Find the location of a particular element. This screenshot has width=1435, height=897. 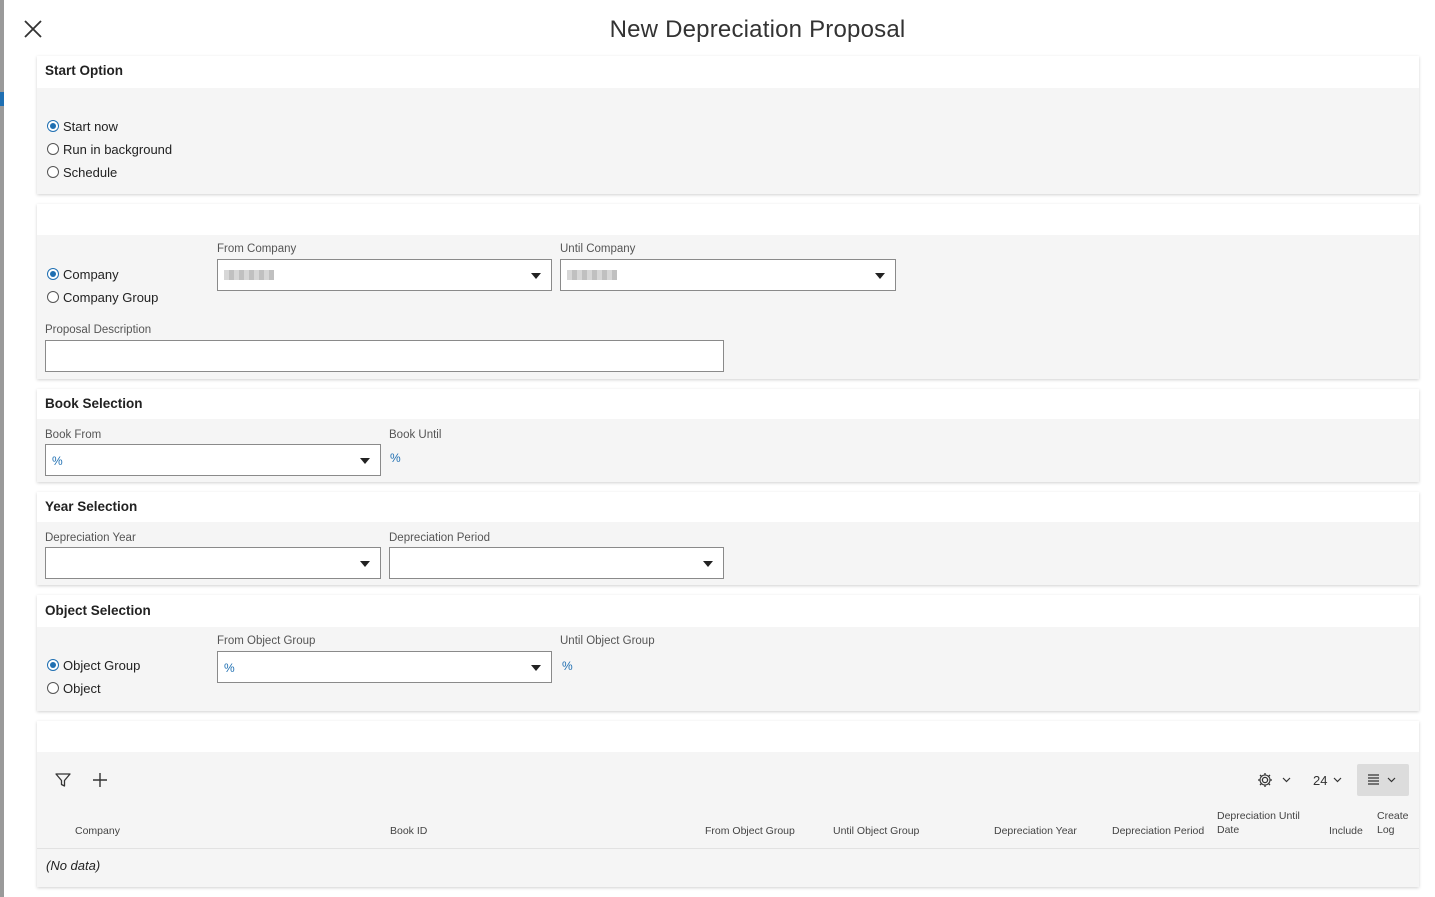

radio-label: Schedule is located at coordinates (90, 172).